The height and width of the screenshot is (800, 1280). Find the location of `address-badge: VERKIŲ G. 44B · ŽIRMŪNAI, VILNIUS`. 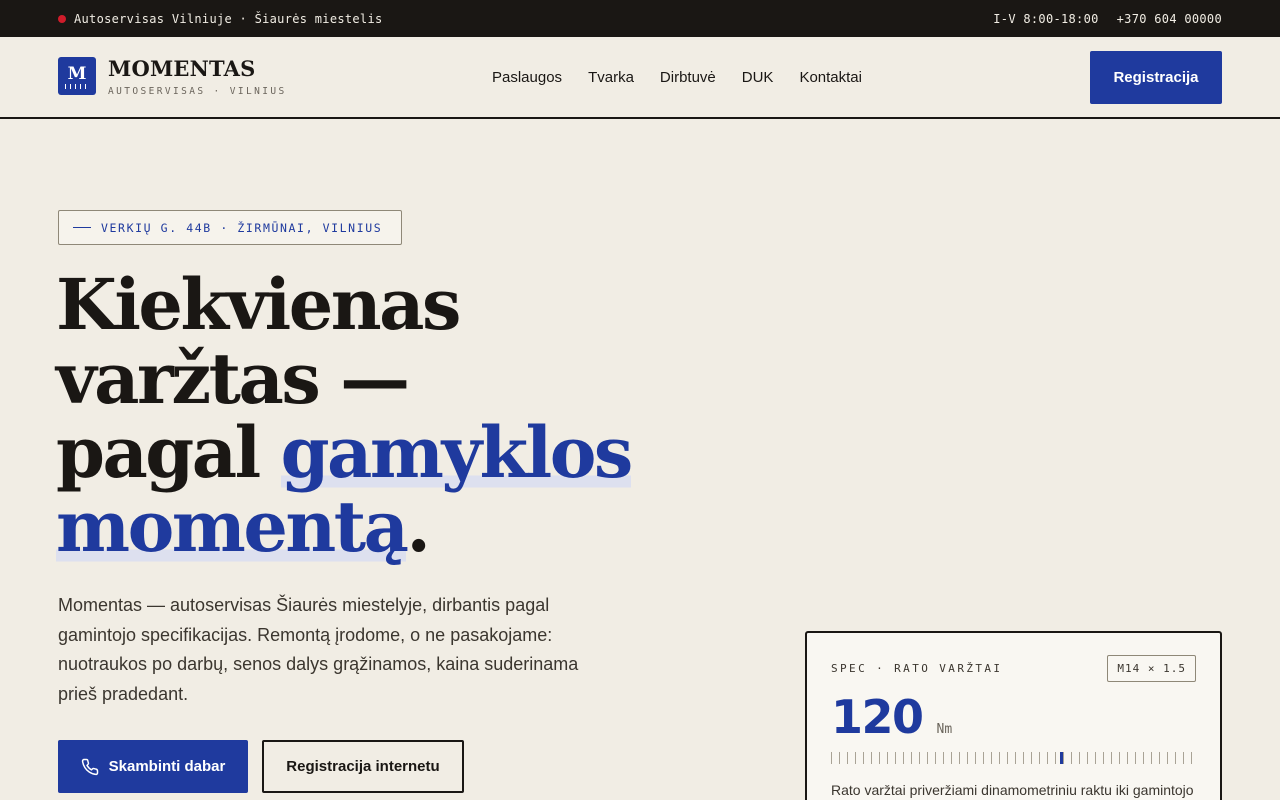

address-badge: VERKIŲ G. 44B · ŽIRMŪNAI, VILNIUS is located at coordinates (230, 227).